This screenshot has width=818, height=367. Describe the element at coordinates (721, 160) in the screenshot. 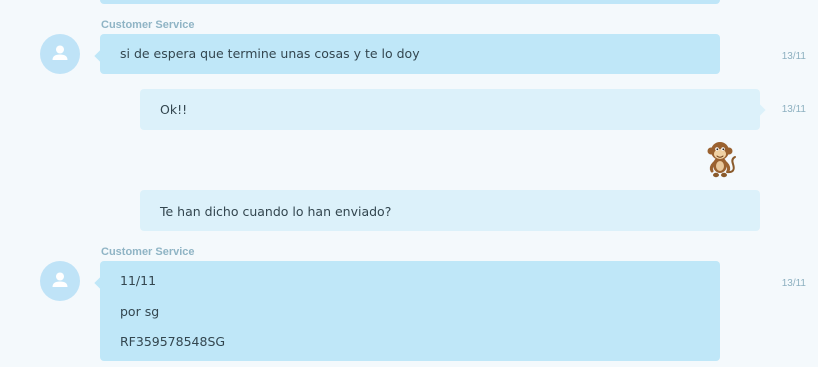

I see `monkey-sticker-icon` at that location.